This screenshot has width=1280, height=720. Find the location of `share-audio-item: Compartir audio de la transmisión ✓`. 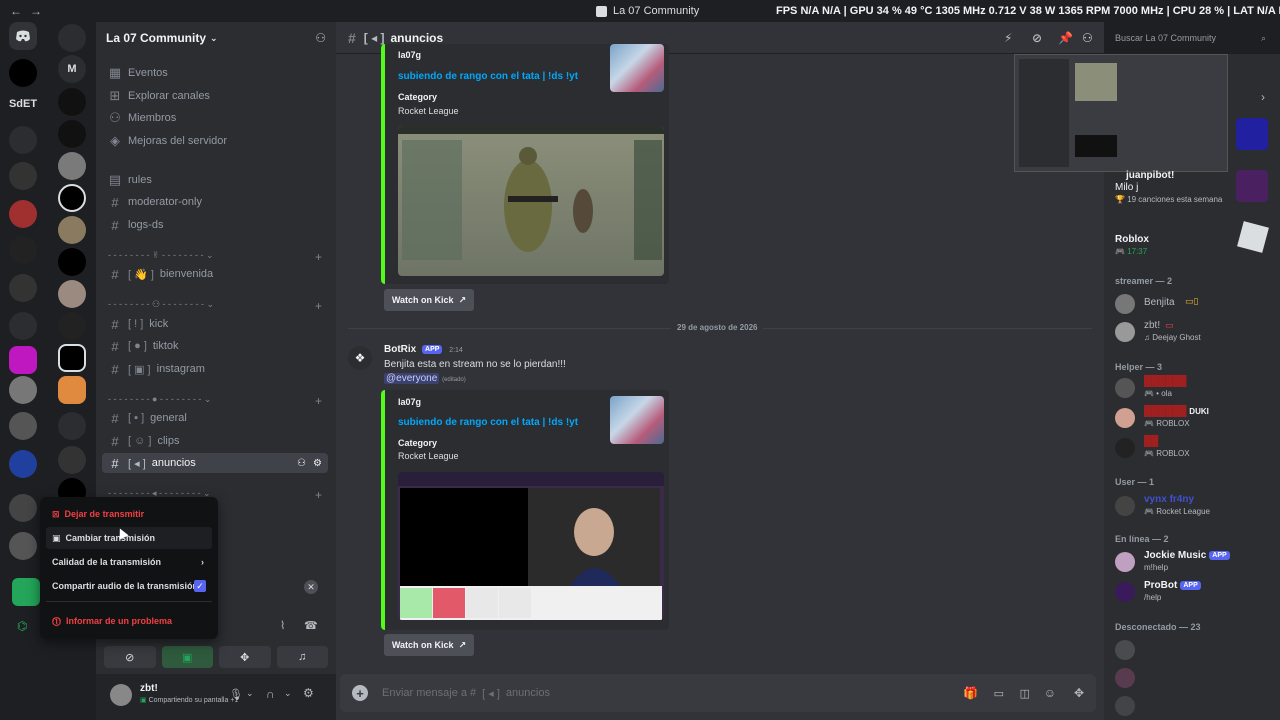

share-audio-item: Compartir audio de la transmisión ✓ is located at coordinates (129, 586).